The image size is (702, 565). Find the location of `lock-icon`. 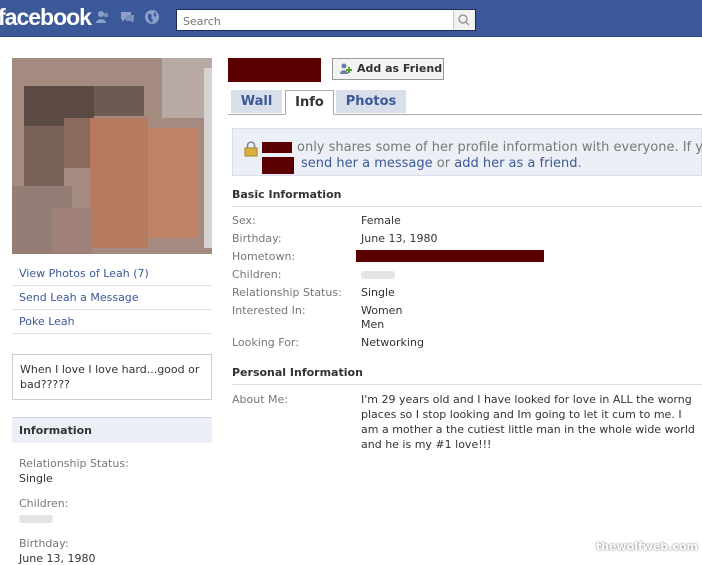

lock-icon is located at coordinates (251, 149).